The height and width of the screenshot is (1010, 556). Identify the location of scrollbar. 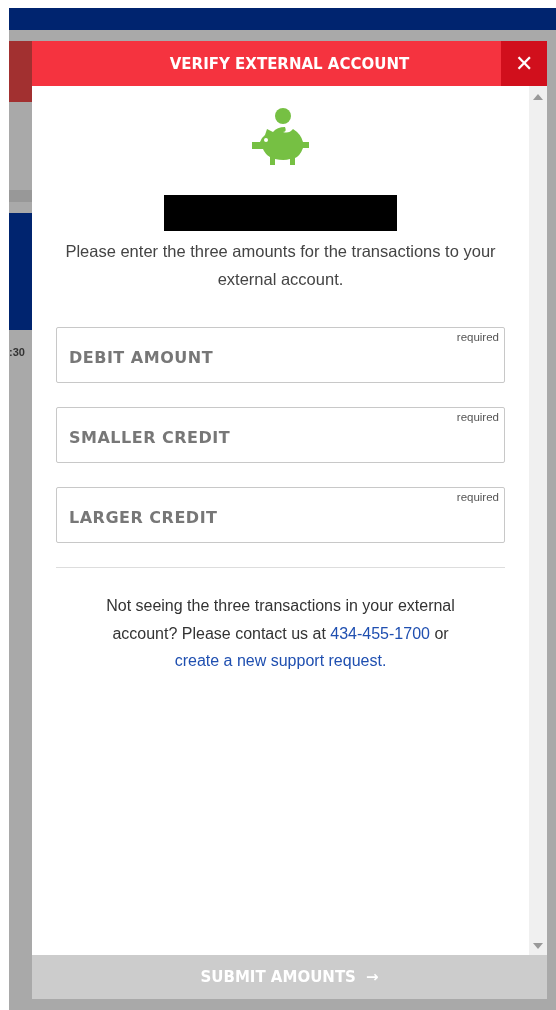
(538, 520).